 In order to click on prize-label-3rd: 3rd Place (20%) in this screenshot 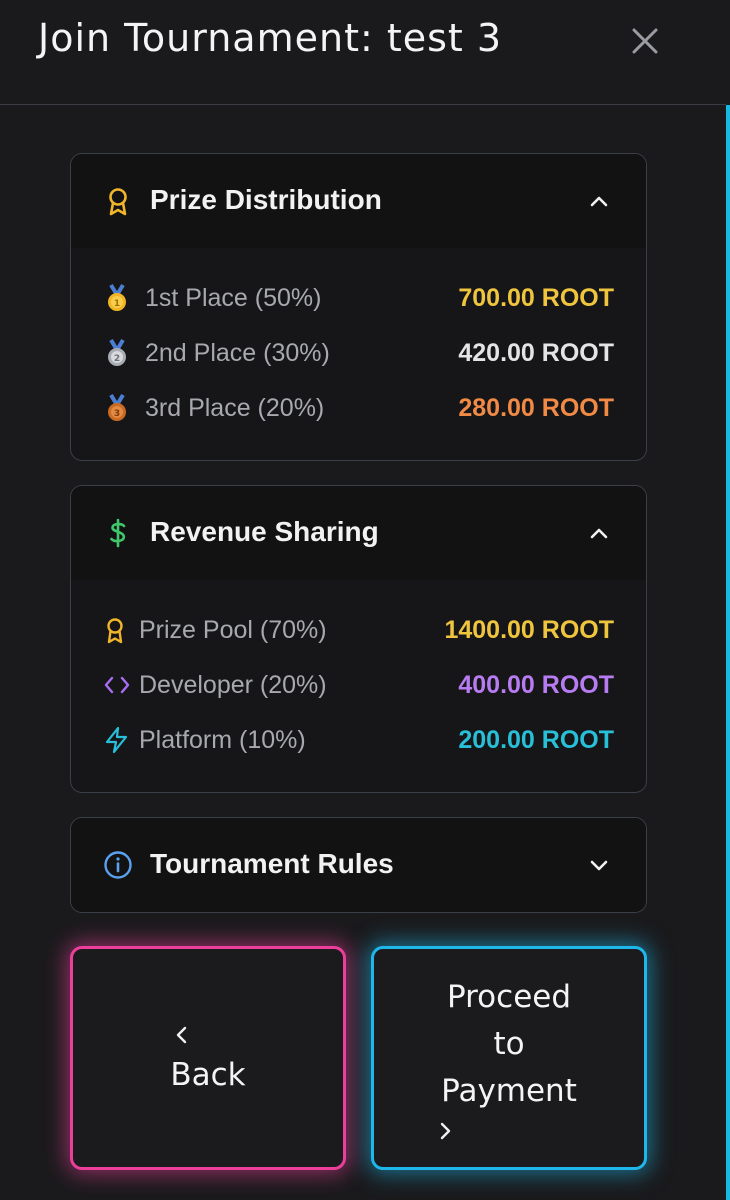, I will do `click(235, 408)`.